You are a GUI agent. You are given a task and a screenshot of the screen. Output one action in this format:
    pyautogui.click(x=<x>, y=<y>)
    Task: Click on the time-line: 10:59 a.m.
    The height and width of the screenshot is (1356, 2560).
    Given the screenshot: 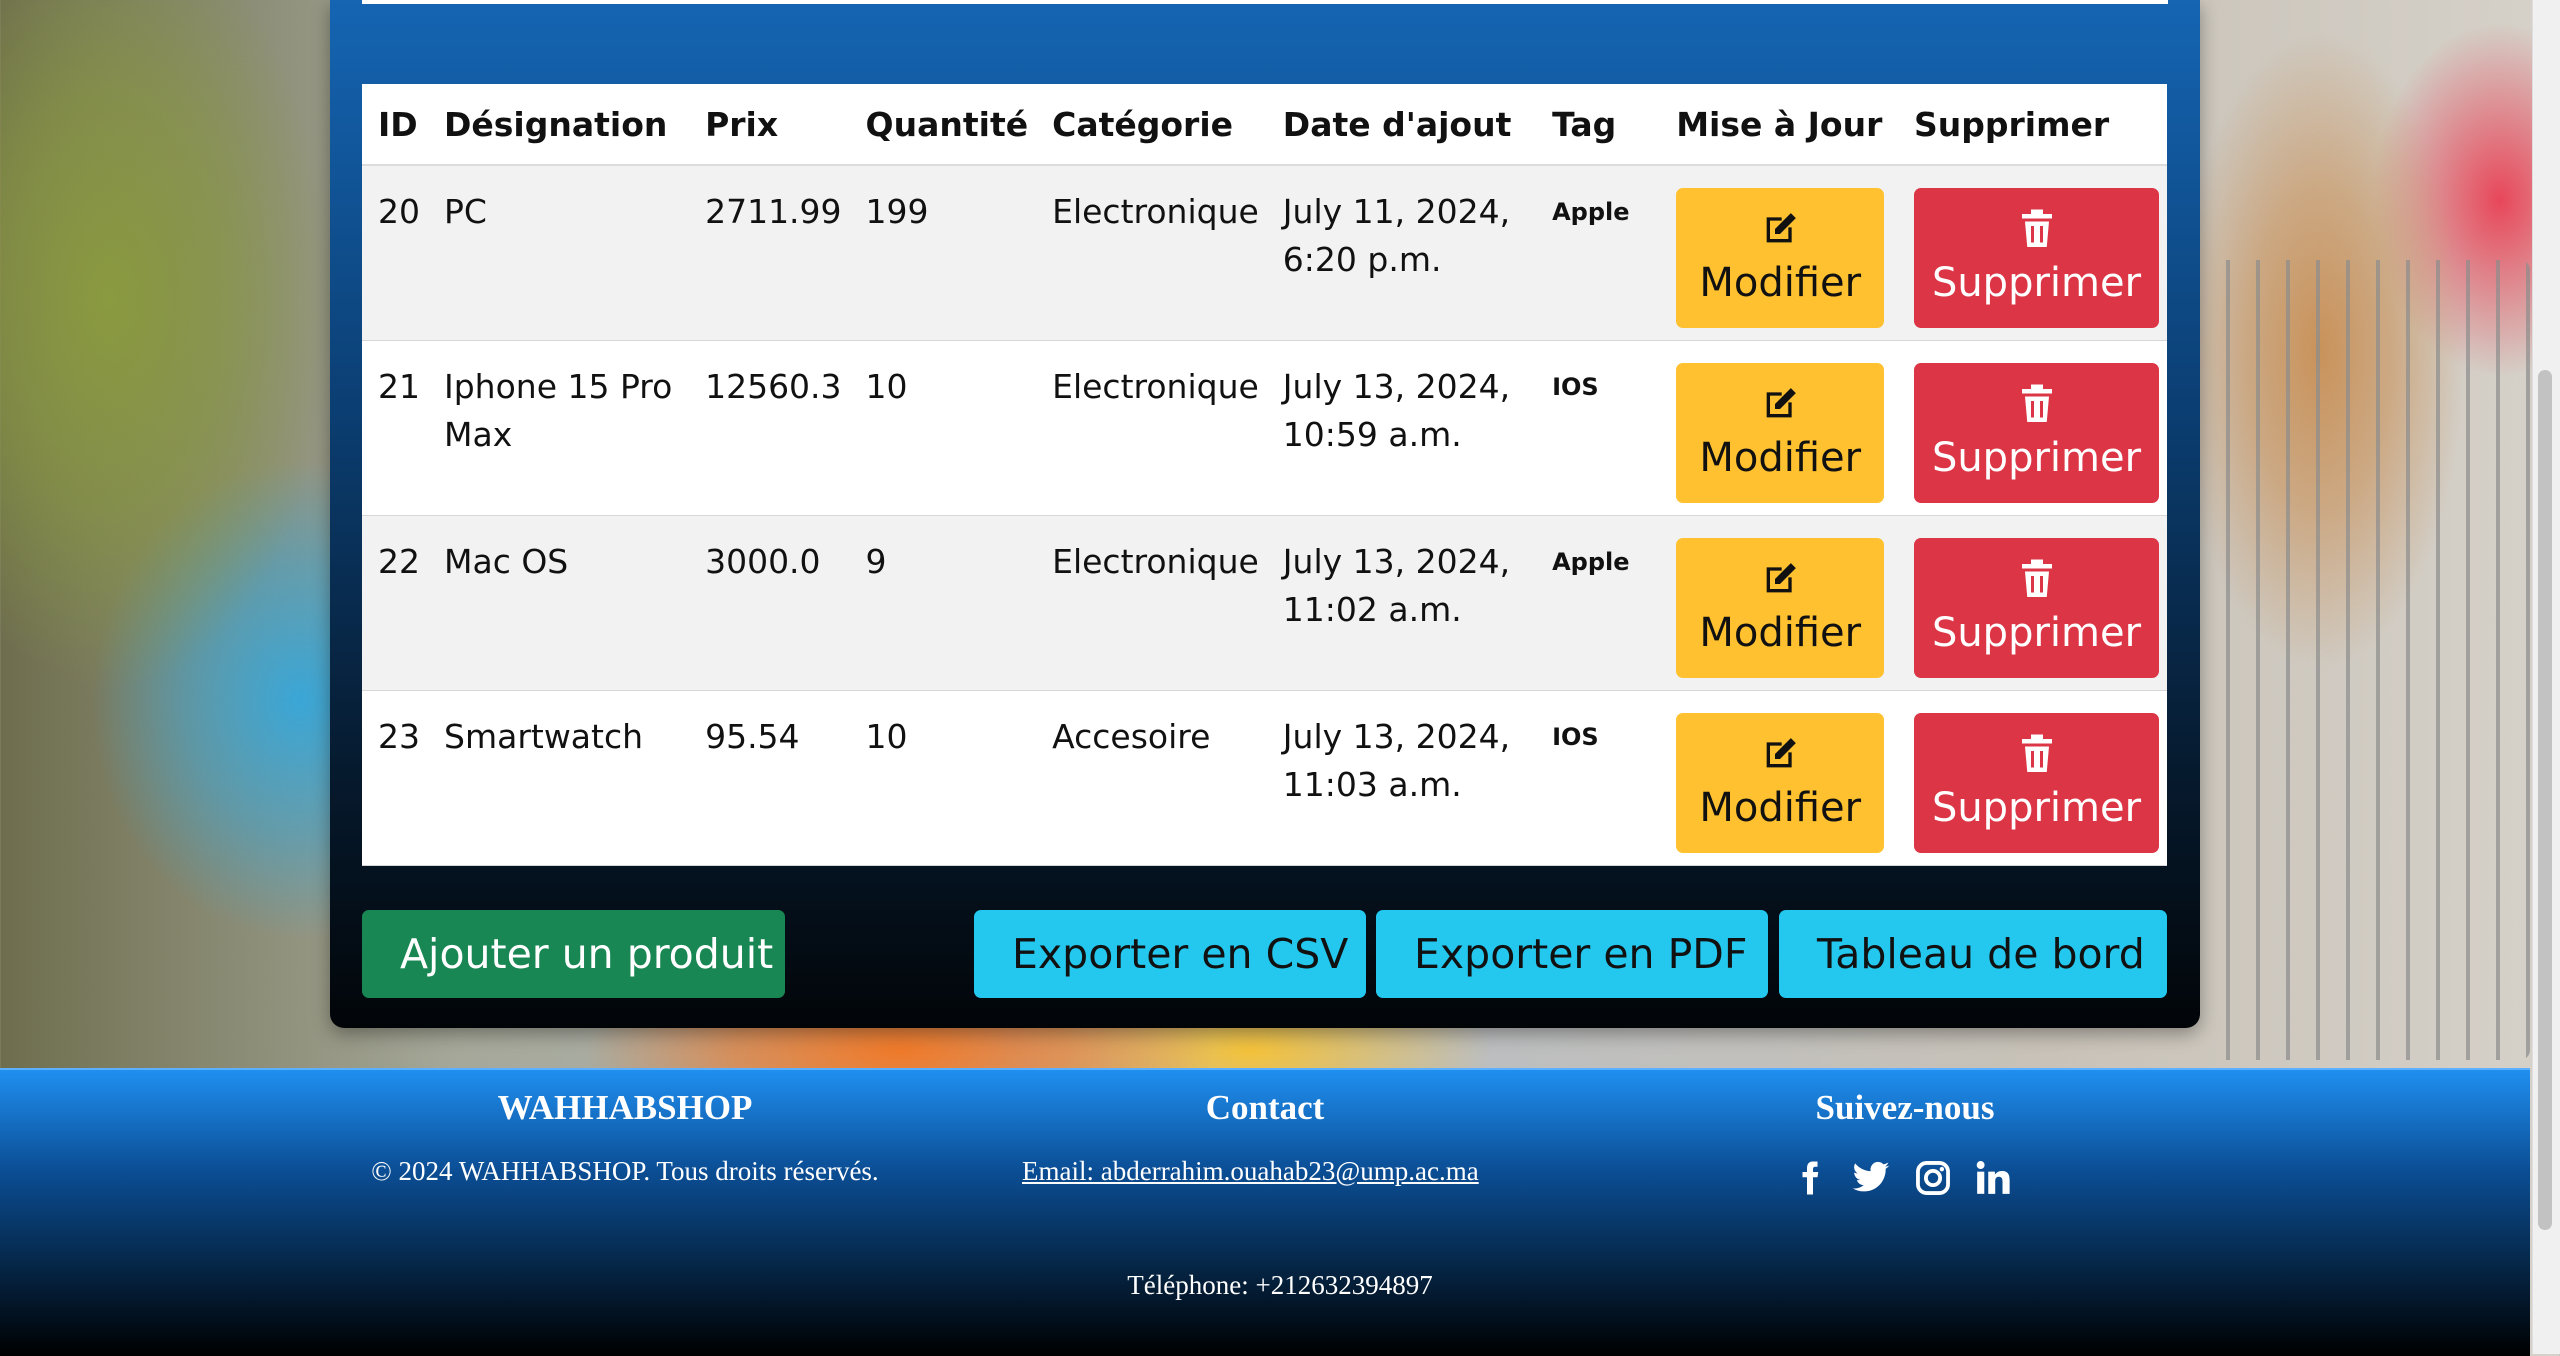 What is the action you would take?
    pyautogui.click(x=1372, y=434)
    